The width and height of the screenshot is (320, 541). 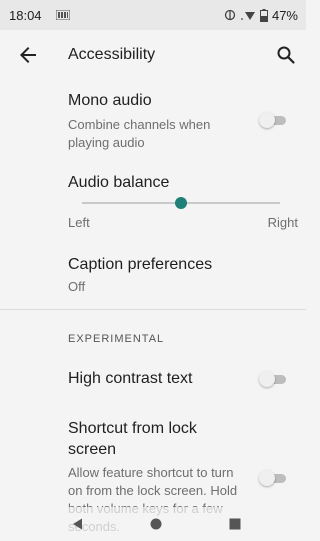 What do you see at coordinates (153, 15) in the screenshot?
I see `status-bar: 18:04 47%` at bounding box center [153, 15].